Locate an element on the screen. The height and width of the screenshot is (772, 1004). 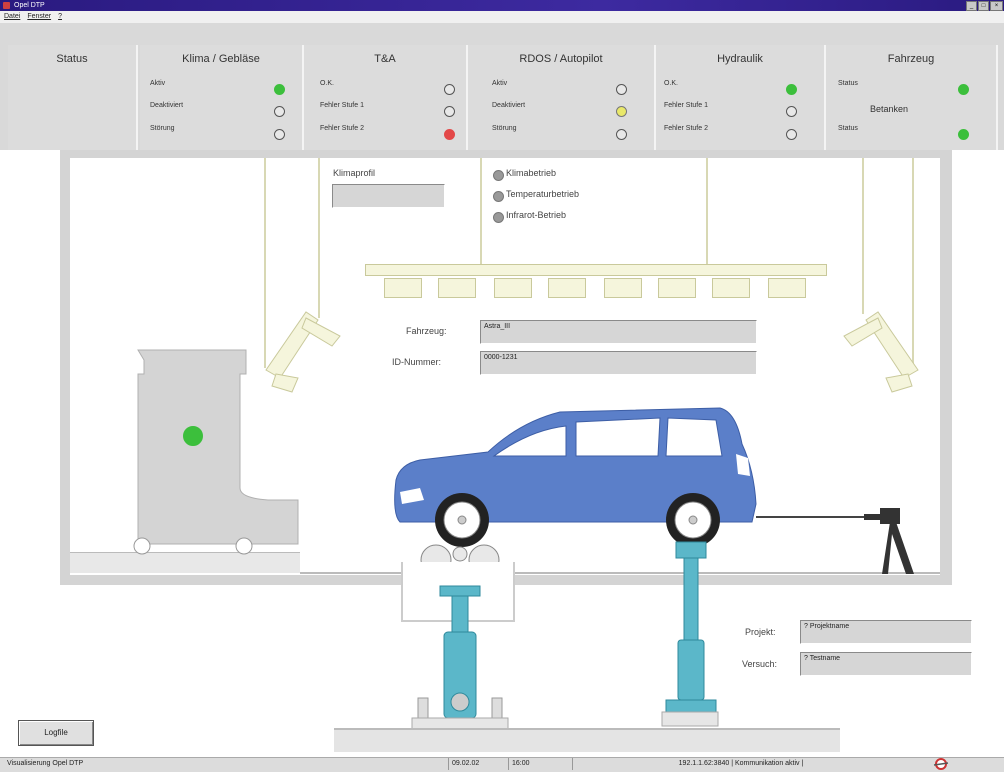
panel-title-fahrzeug: Fahrzeug is located at coordinates (911, 59).